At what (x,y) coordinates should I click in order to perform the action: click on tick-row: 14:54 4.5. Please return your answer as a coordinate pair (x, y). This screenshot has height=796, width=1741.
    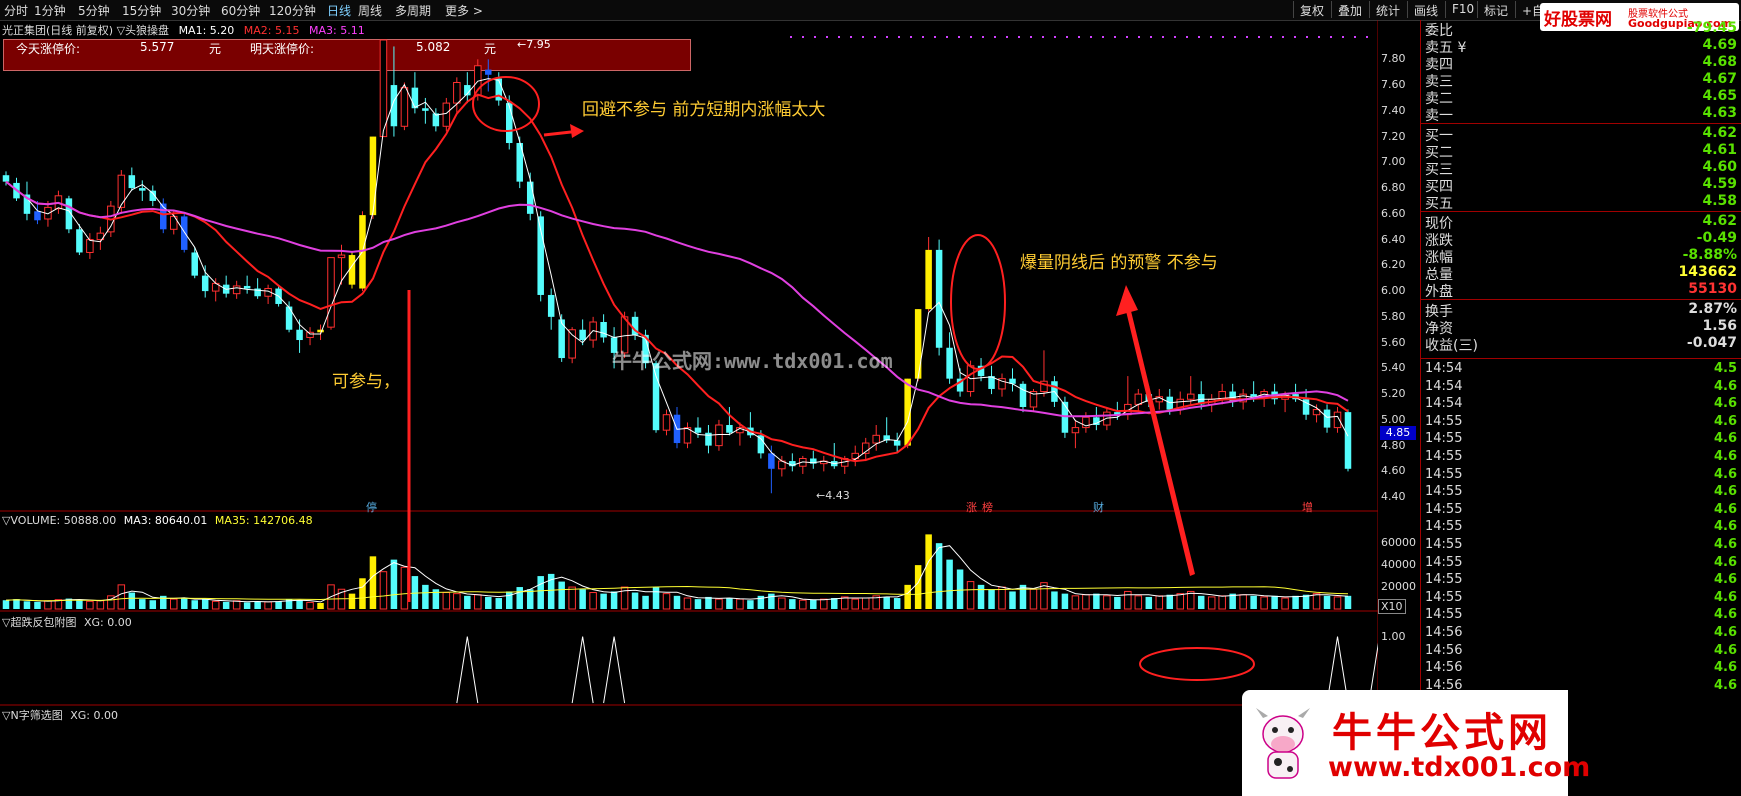
    Looking at the image, I should click on (1581, 369).